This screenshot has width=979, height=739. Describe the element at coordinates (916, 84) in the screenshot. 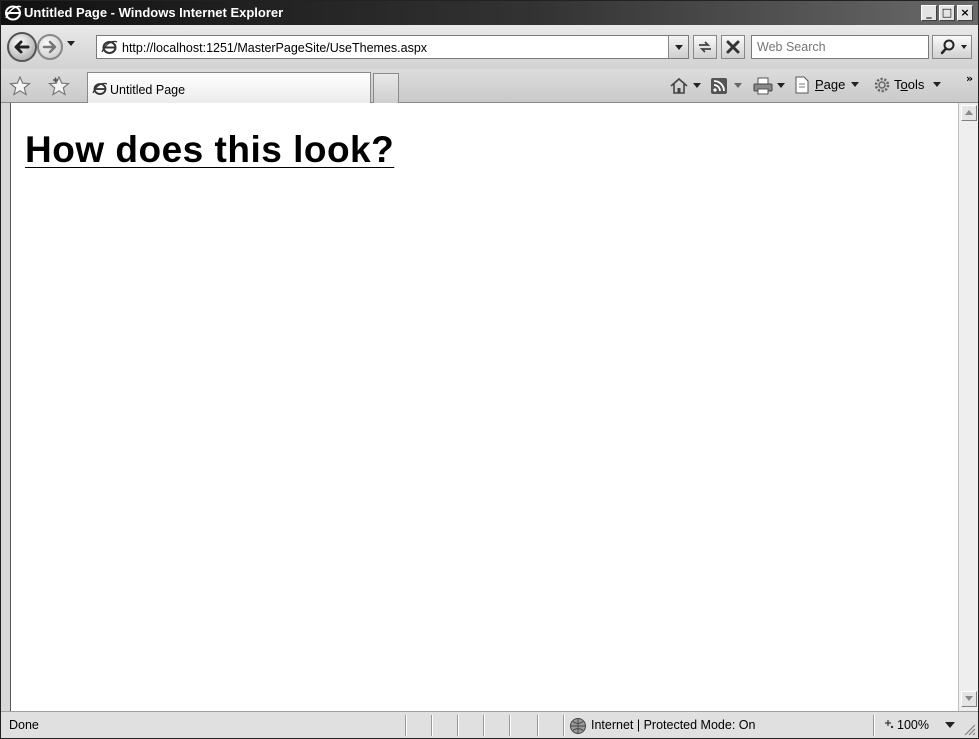

I see `tools-menu-label: ols` at that location.